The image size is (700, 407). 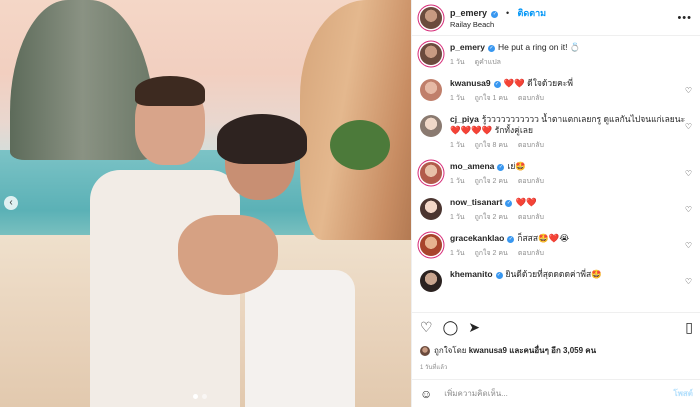 I want to click on add-comment-bar: ☺ โพสต์, so click(x=556, y=393).